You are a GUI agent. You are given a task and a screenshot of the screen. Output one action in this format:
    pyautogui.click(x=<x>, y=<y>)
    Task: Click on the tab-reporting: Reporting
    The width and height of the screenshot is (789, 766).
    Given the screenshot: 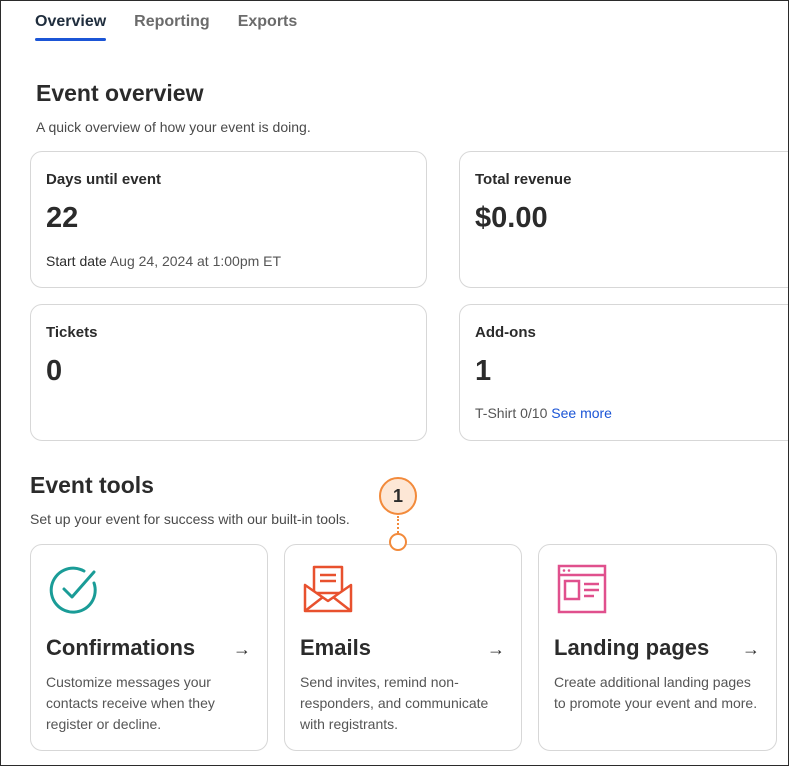 What is the action you would take?
    pyautogui.click(x=172, y=26)
    